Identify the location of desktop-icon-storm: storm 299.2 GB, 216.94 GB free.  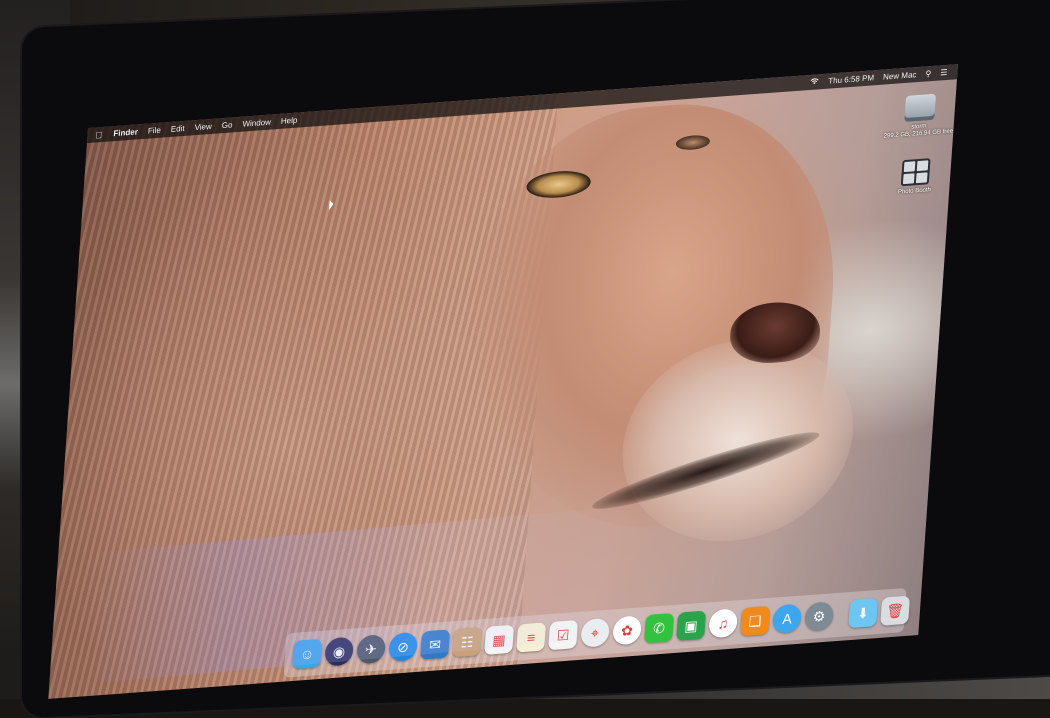
(919, 116).